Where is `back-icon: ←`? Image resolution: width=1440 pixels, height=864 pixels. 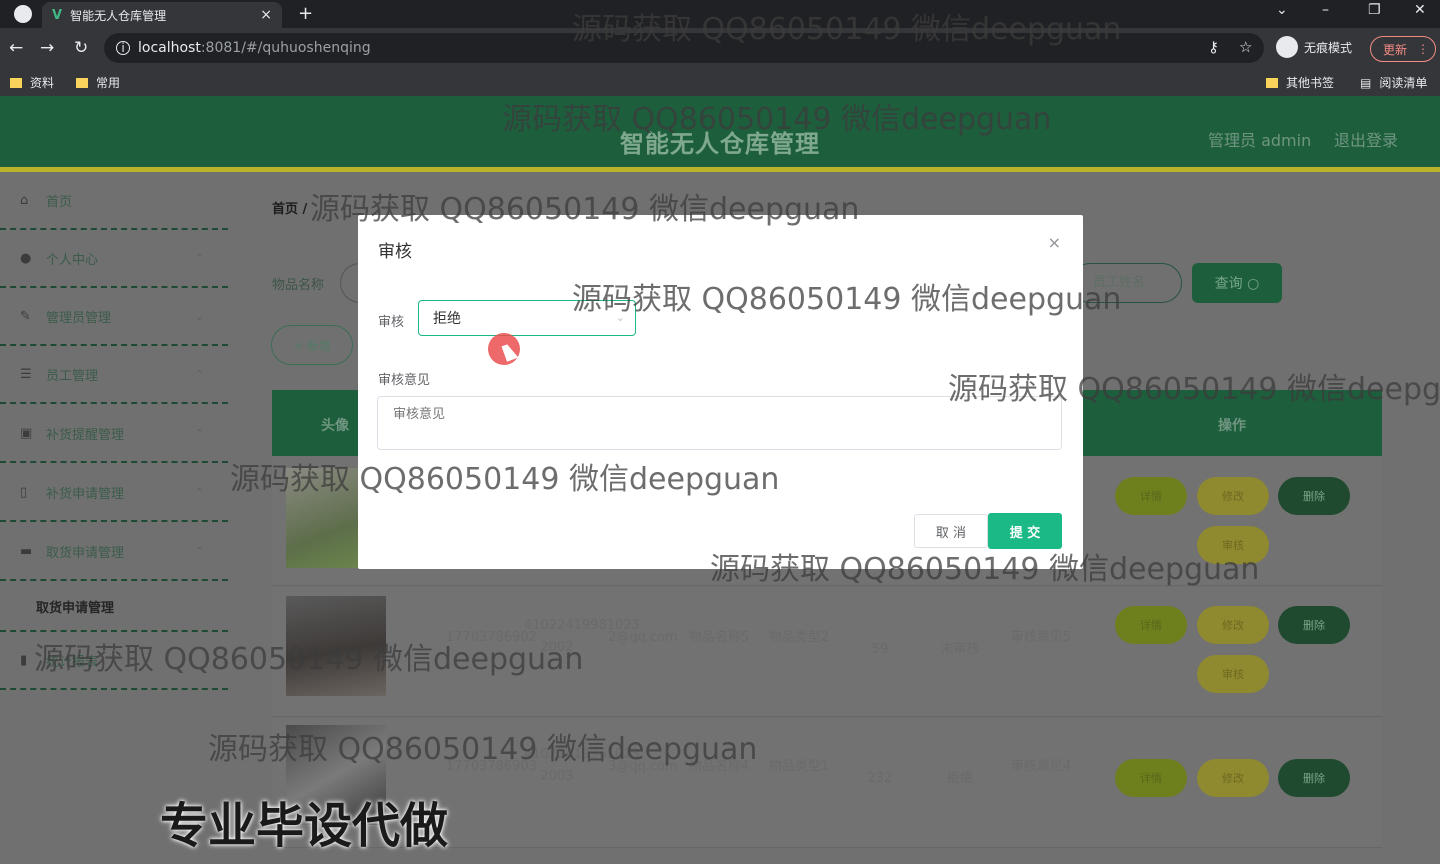
back-icon: ← is located at coordinates (16, 48).